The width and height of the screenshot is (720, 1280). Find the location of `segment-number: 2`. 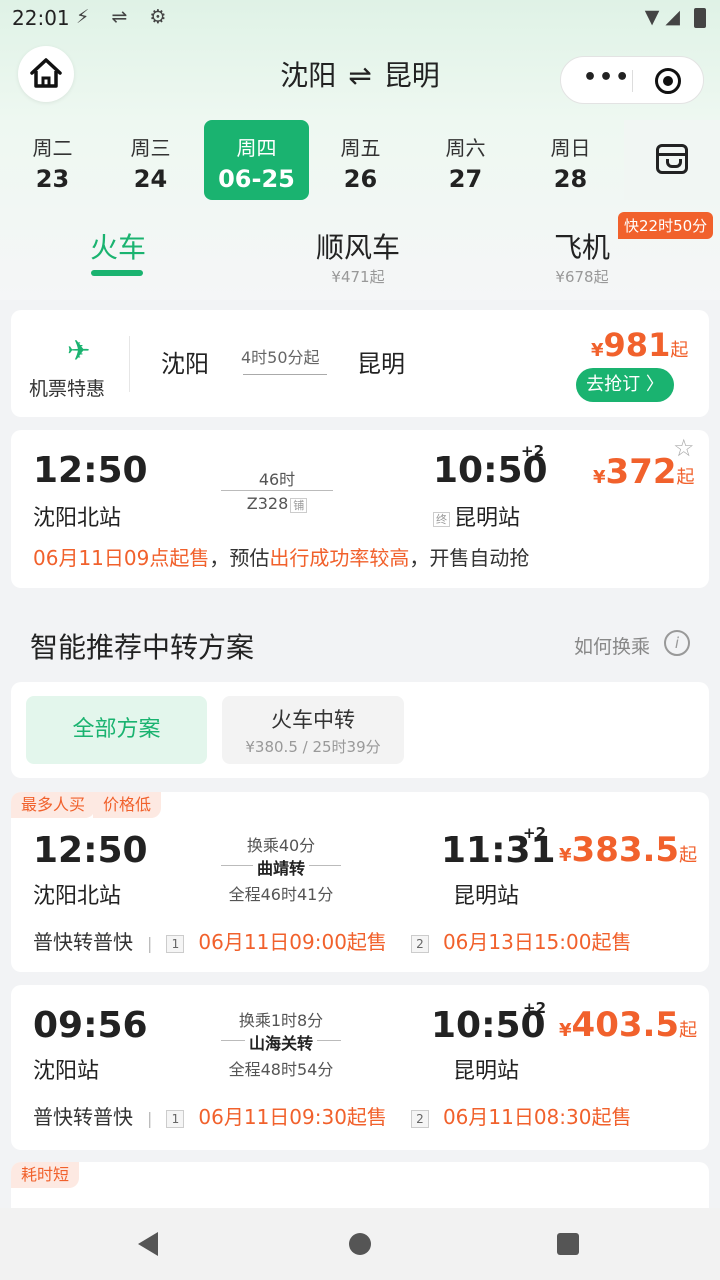

segment-number: 2 is located at coordinates (419, 943).